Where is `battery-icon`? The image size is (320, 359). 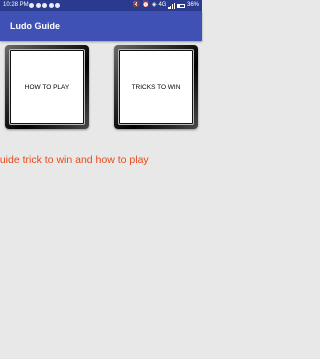
battery-icon is located at coordinates (180, 5).